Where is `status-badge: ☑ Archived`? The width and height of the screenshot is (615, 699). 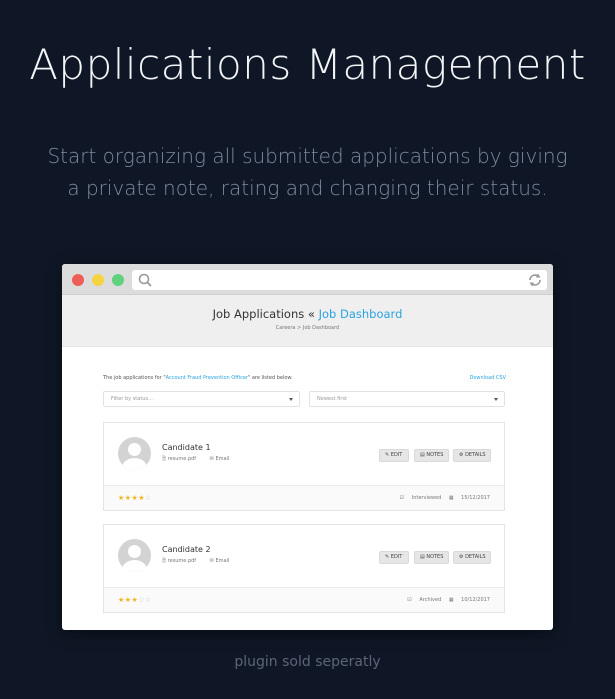
status-badge: ☑ Archived is located at coordinates (424, 600).